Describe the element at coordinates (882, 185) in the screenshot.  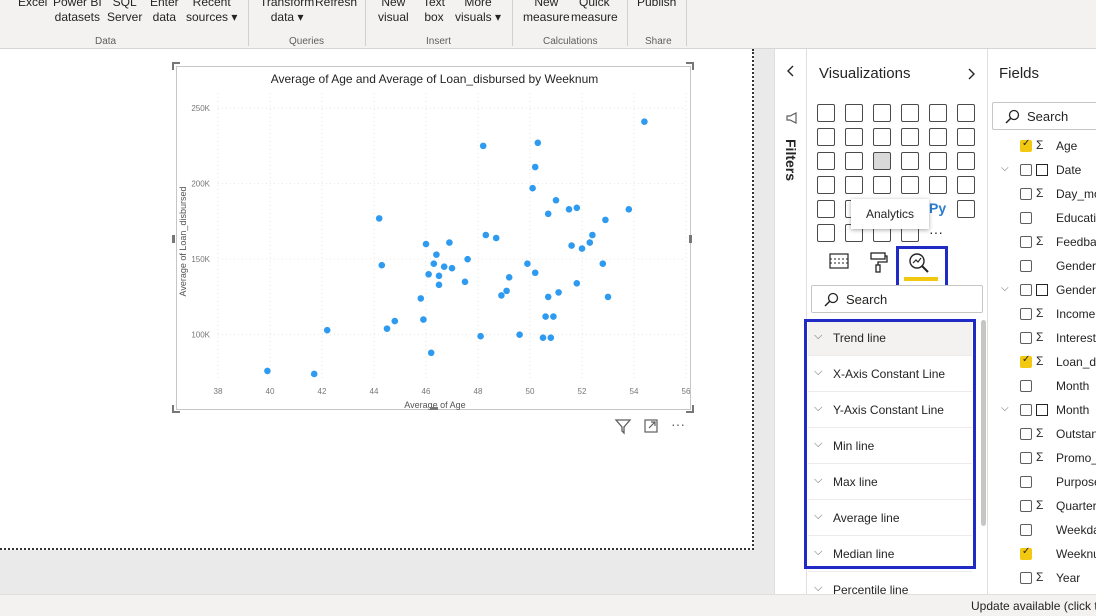
I see `gauge-icon` at that location.